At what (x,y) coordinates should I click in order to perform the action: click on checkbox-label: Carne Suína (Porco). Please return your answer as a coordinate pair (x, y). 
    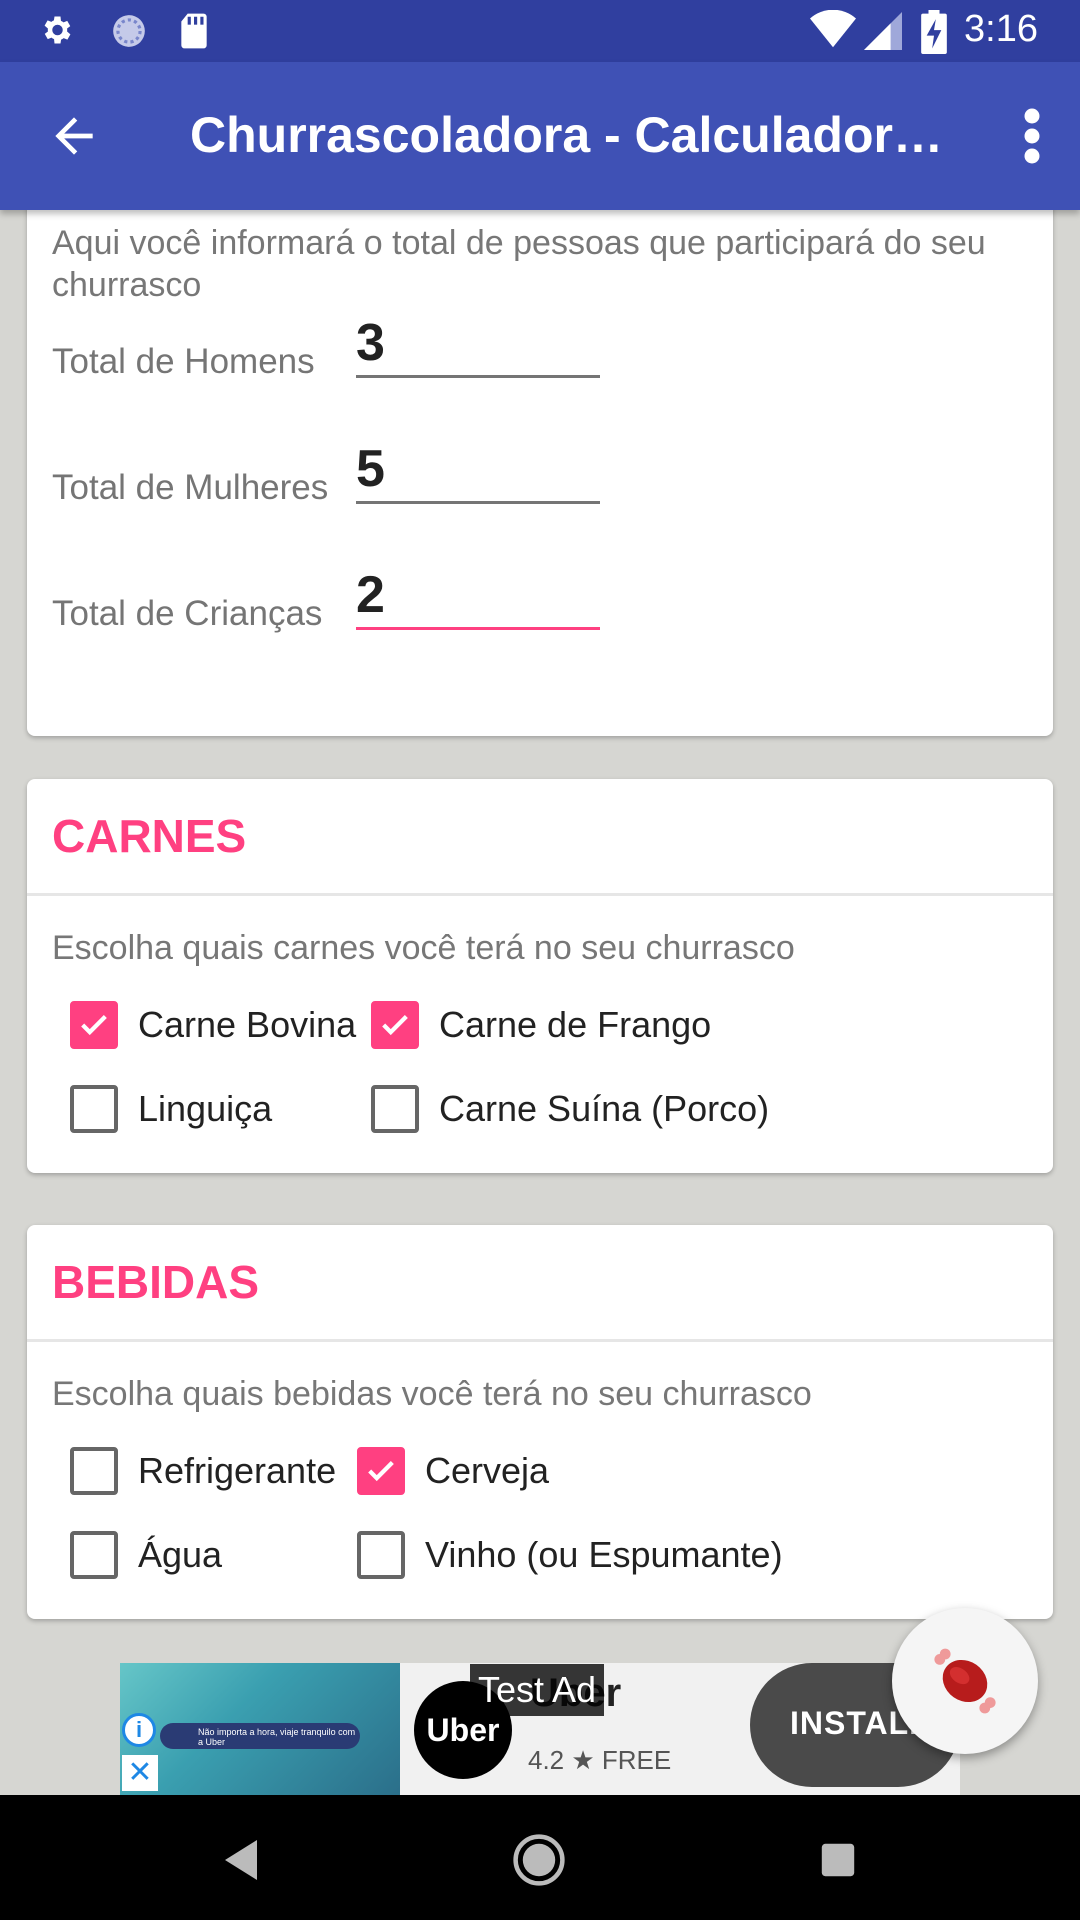
    Looking at the image, I should click on (604, 1108).